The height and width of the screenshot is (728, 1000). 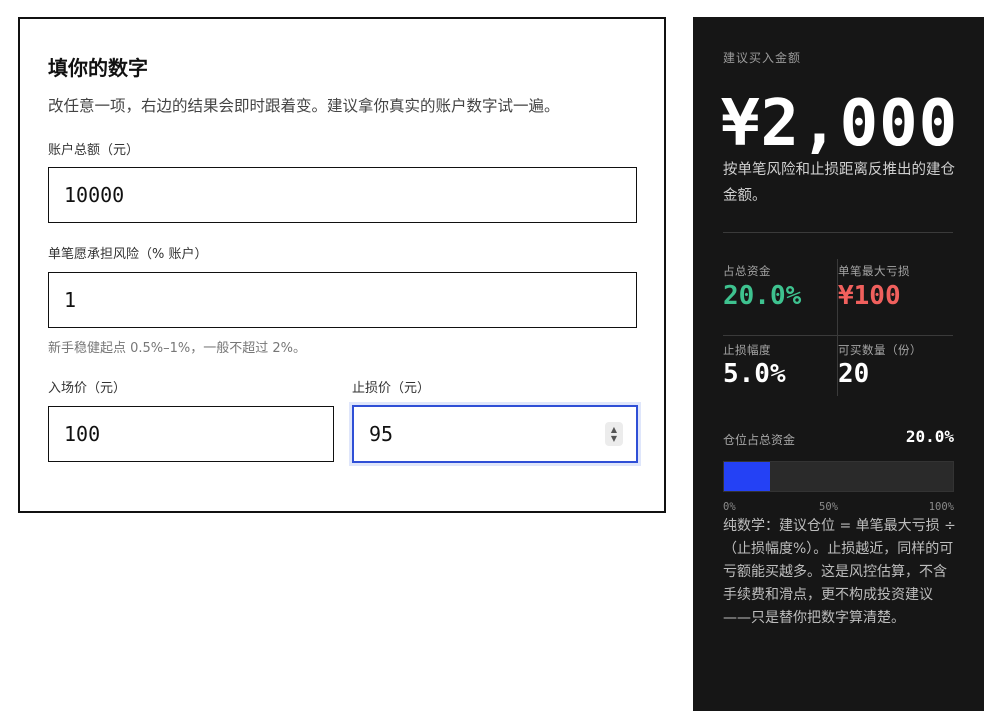 What do you see at coordinates (840, 124) in the screenshot?
I see `suggested-amount: ¥2,000` at bounding box center [840, 124].